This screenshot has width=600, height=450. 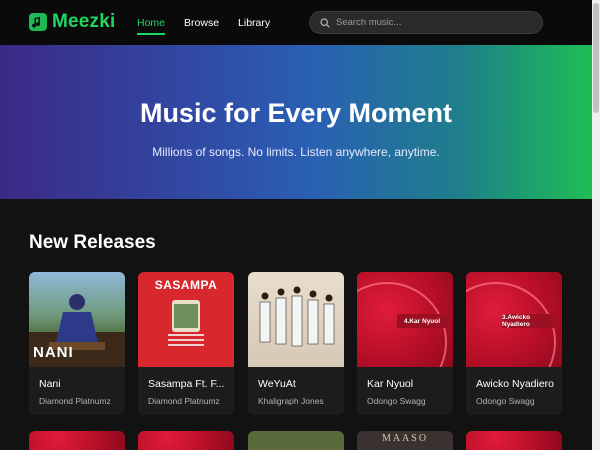 What do you see at coordinates (92, 242) in the screenshot?
I see `section-title-new-releases: New Releases` at bounding box center [92, 242].